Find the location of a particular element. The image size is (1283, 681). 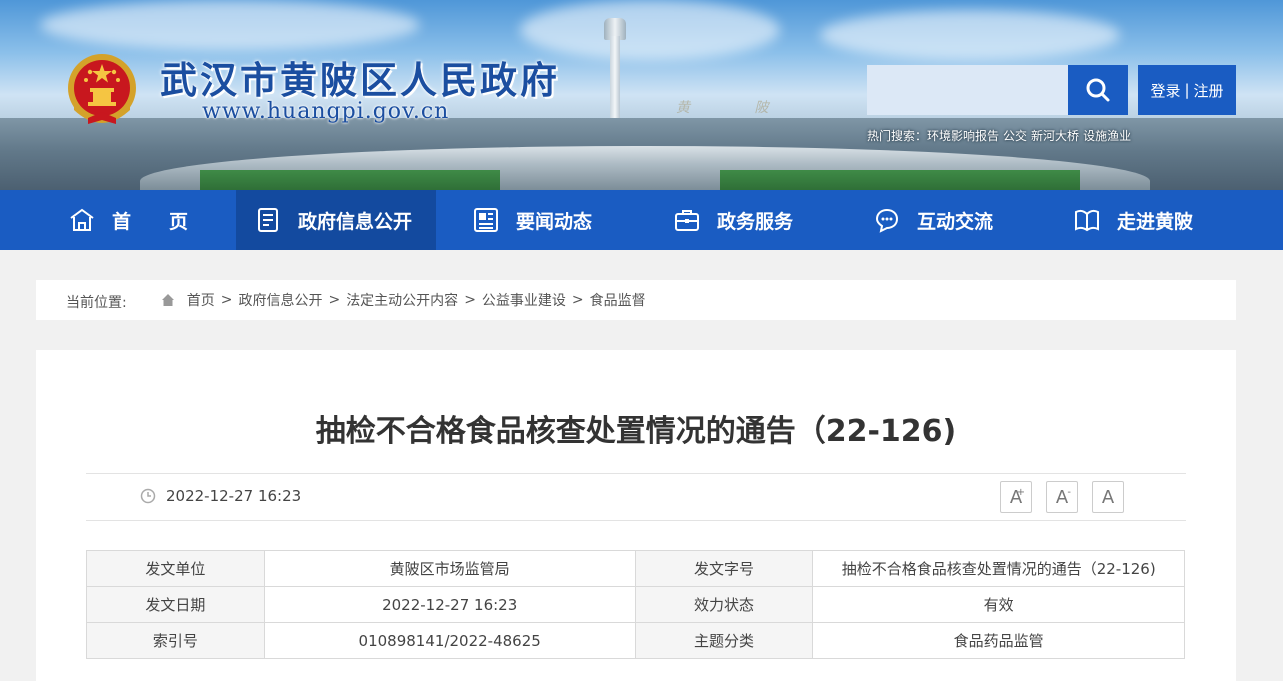

table-row: 索引号 010898141/2022-48625 主题分类 食品药品监管 is located at coordinates (635, 640).